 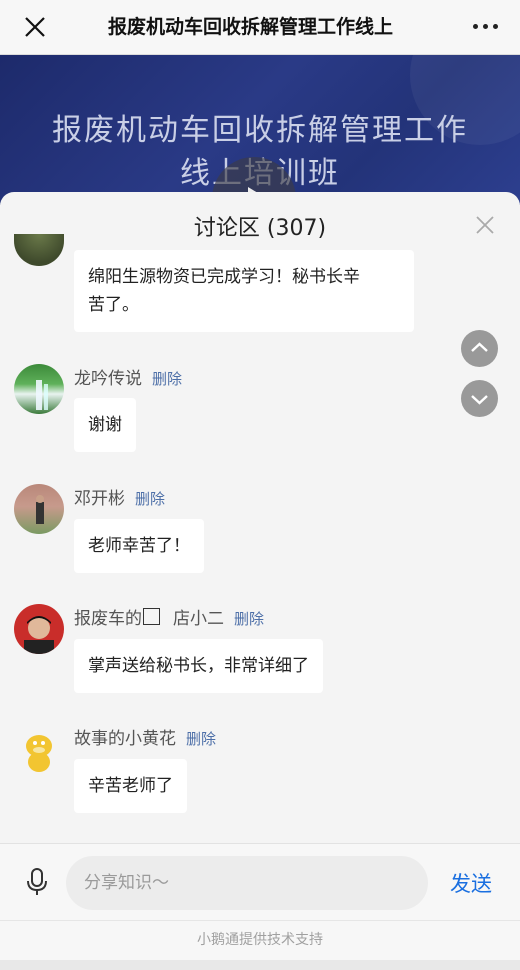 I want to click on video-title-line1: 报废机动车回收拆解管理工作, so click(x=260, y=130).